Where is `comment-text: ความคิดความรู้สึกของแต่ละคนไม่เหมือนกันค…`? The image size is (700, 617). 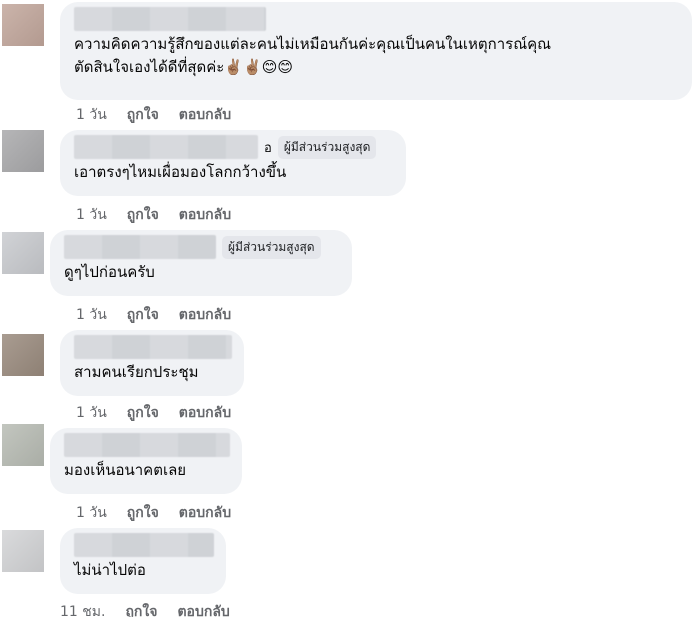
comment-text: ความคิดความรู้สึกของแต่ละคนไม่เหมือนกันค… is located at coordinates (313, 55).